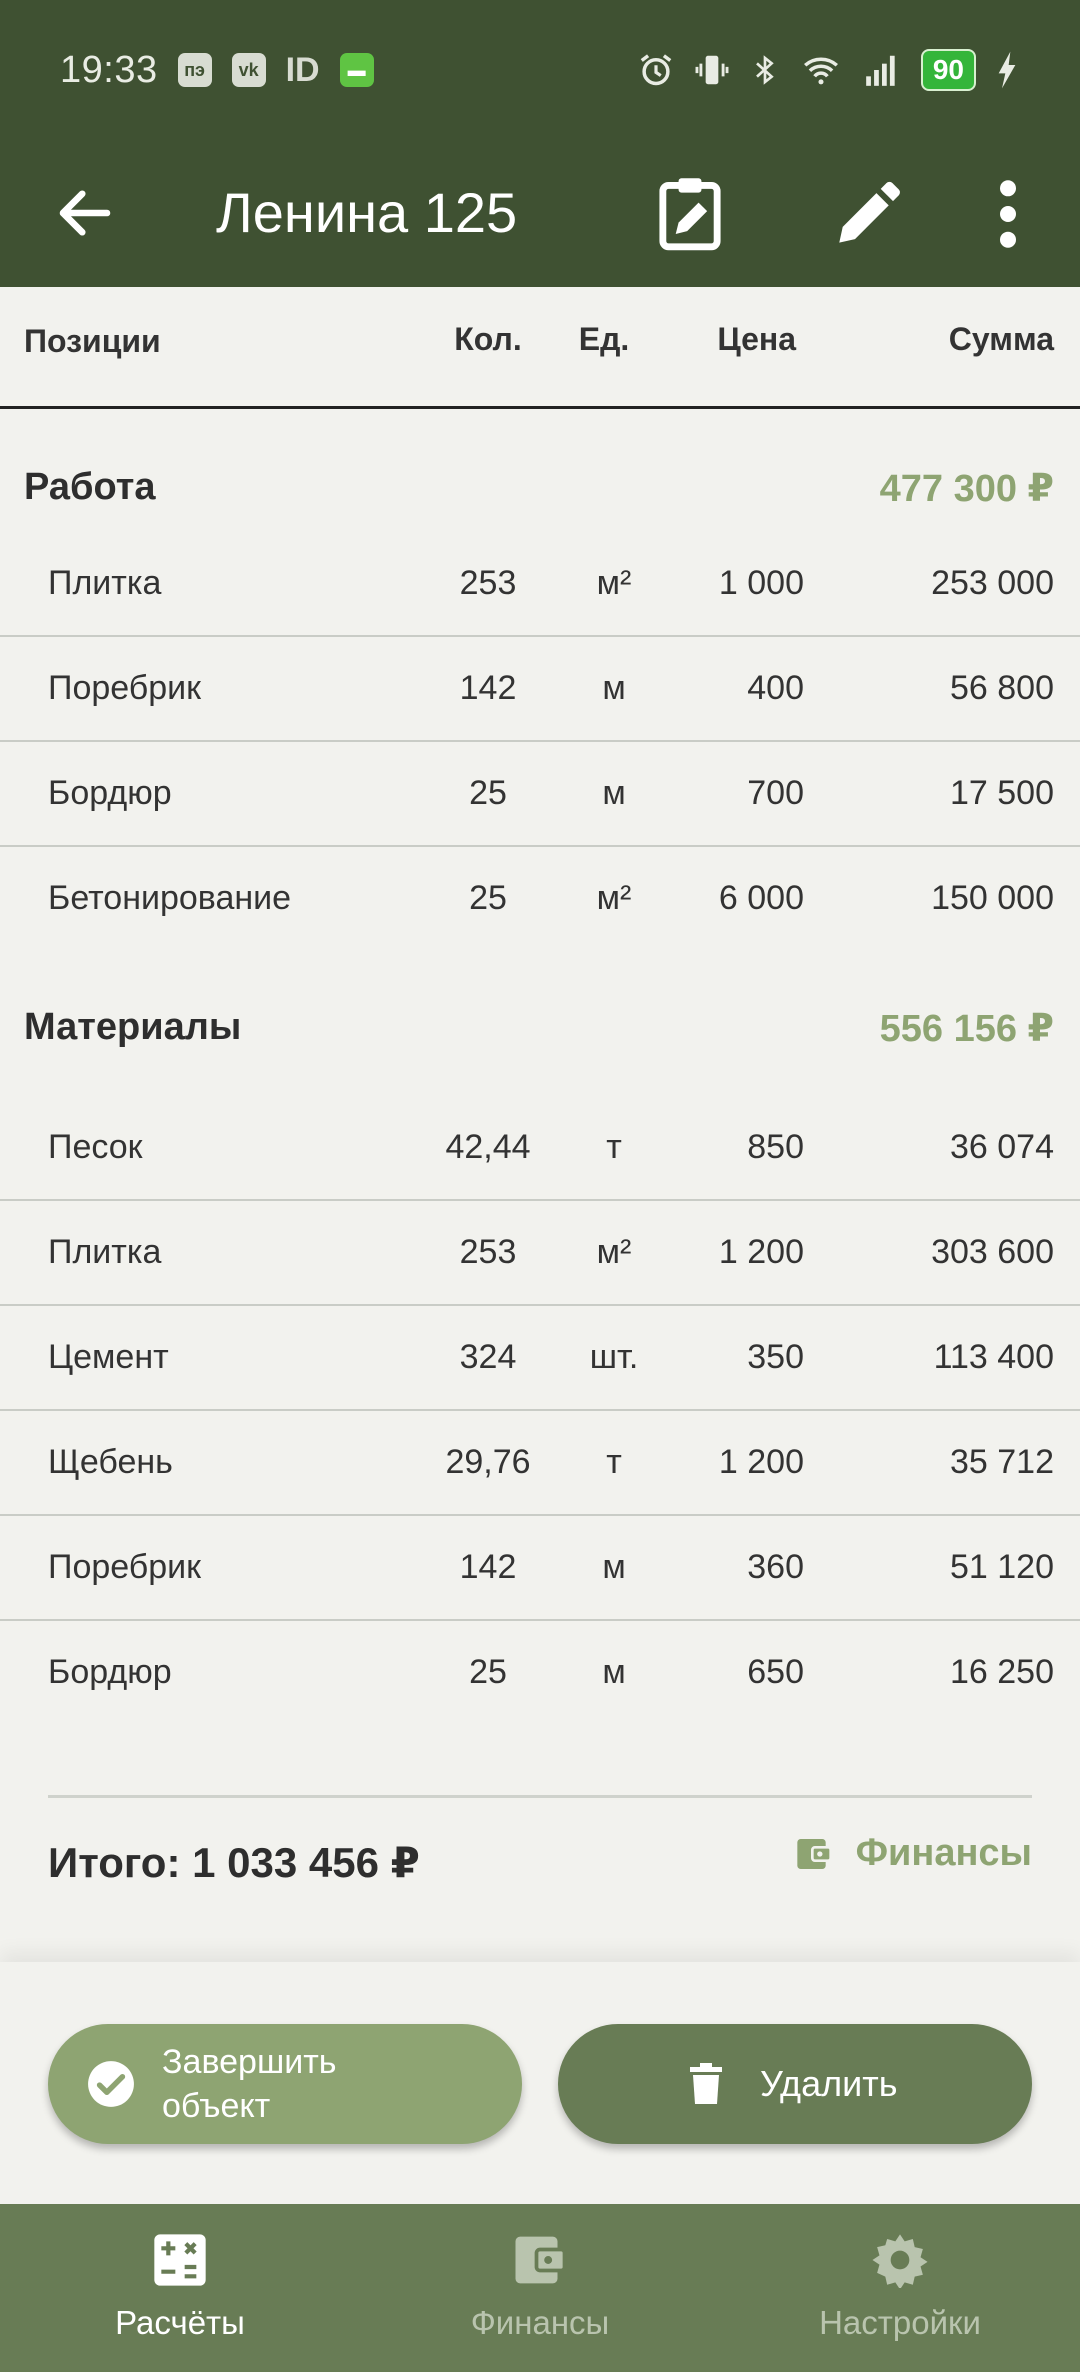 This screenshot has width=1080, height=2372. What do you see at coordinates (1002, 793) in the screenshot?
I see `row-sum: 17 500` at bounding box center [1002, 793].